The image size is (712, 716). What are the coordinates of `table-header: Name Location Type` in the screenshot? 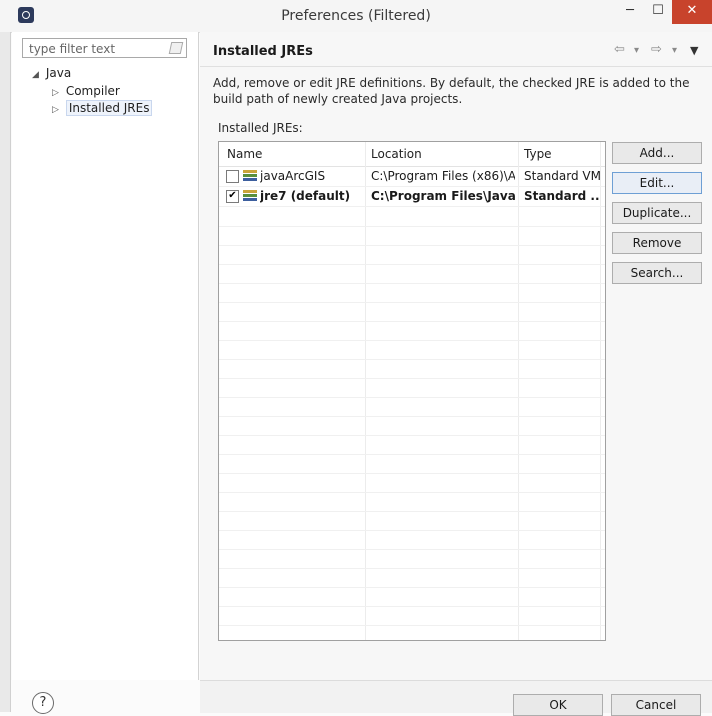 It's located at (412, 154).